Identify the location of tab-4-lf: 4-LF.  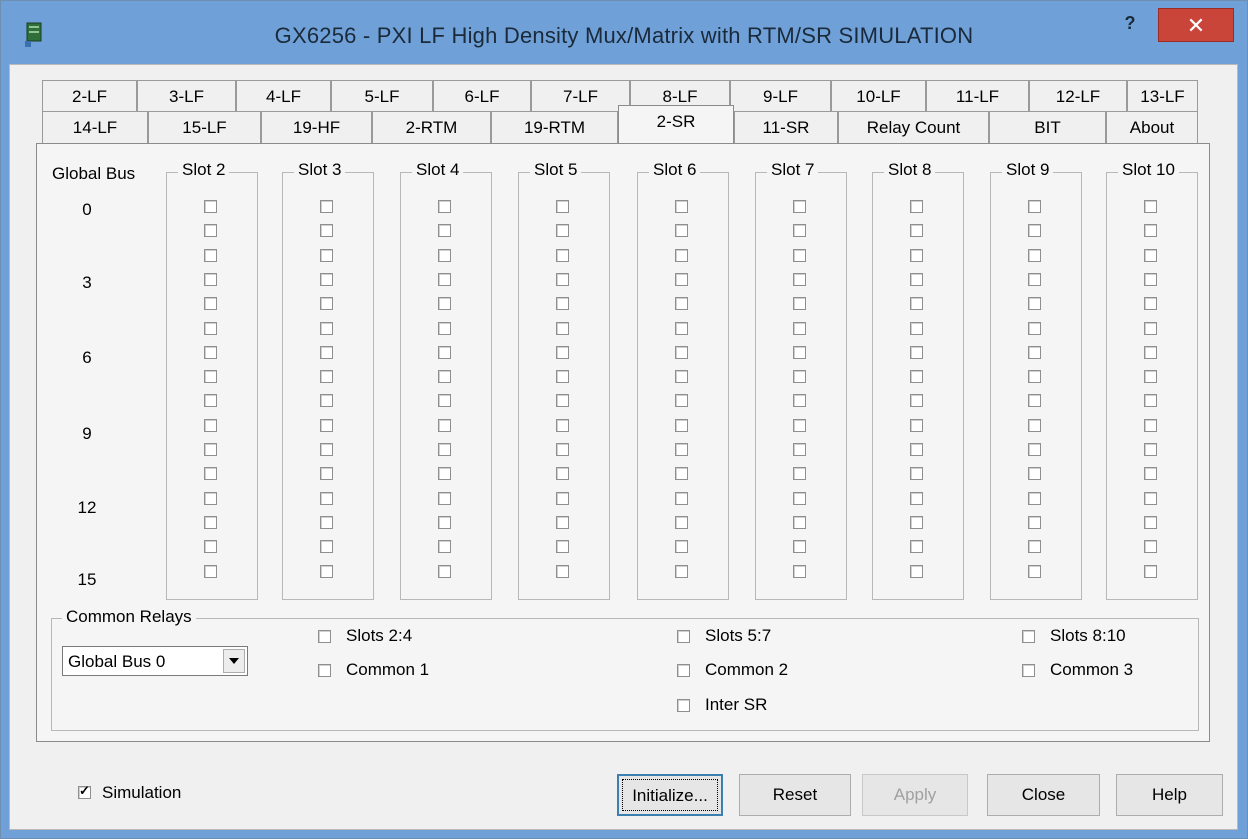
(283, 96).